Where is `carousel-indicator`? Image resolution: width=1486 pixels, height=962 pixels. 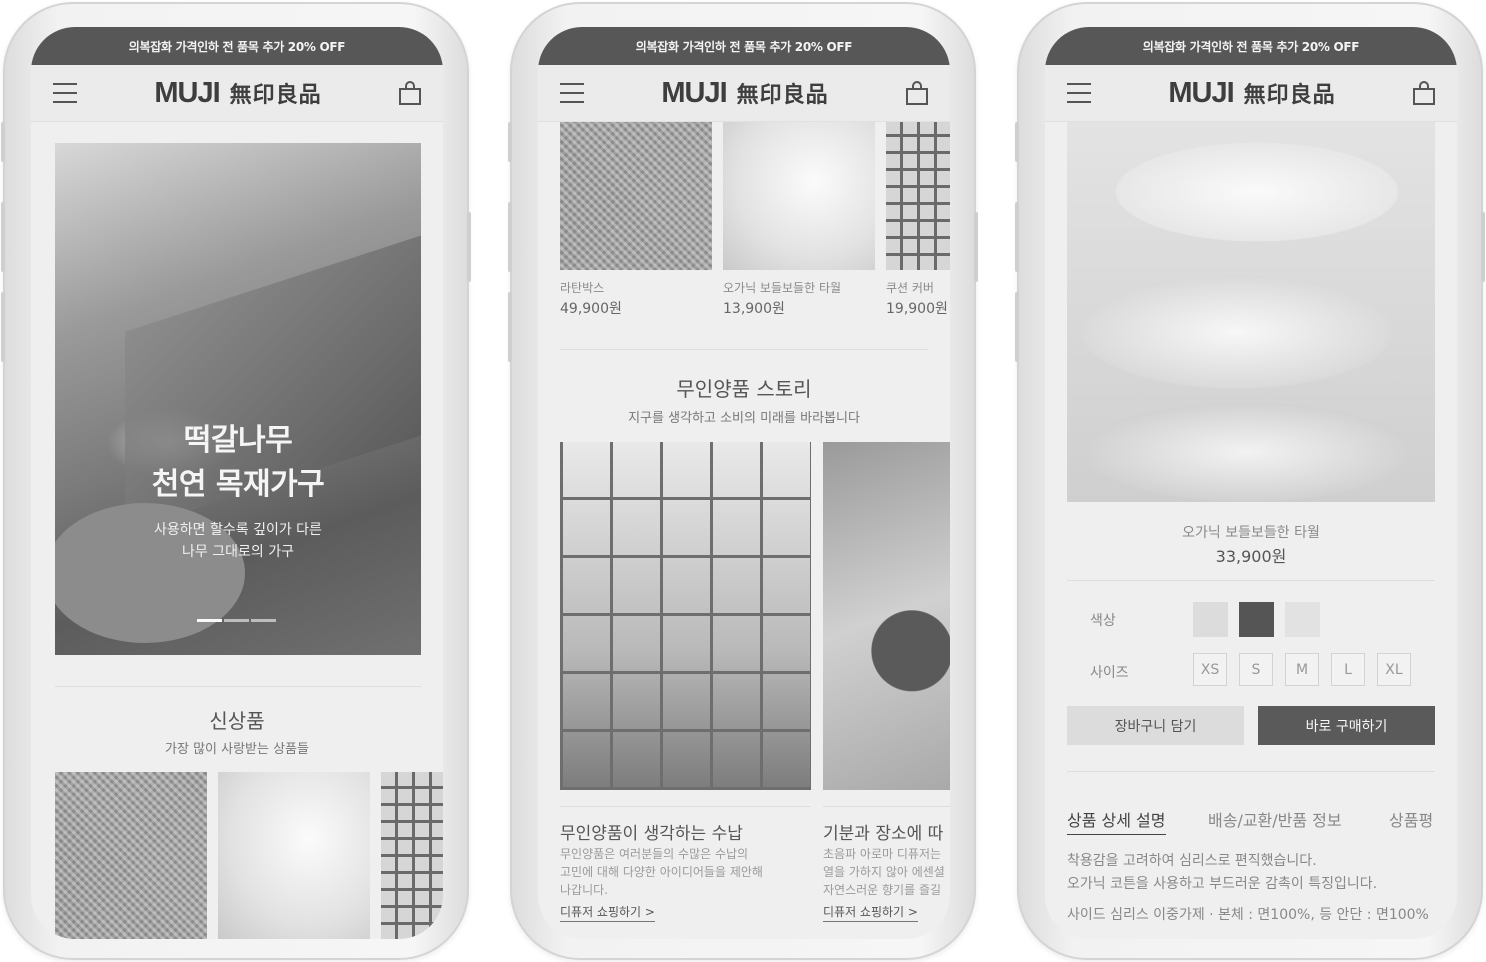
carousel-indicator is located at coordinates (236, 620).